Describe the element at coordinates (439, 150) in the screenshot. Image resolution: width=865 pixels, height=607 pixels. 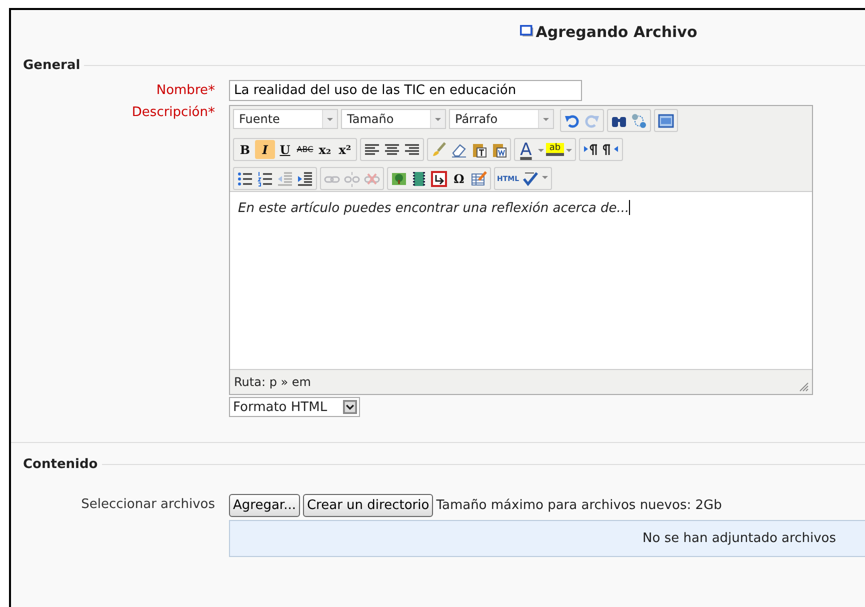
I see `brush-icon` at that location.